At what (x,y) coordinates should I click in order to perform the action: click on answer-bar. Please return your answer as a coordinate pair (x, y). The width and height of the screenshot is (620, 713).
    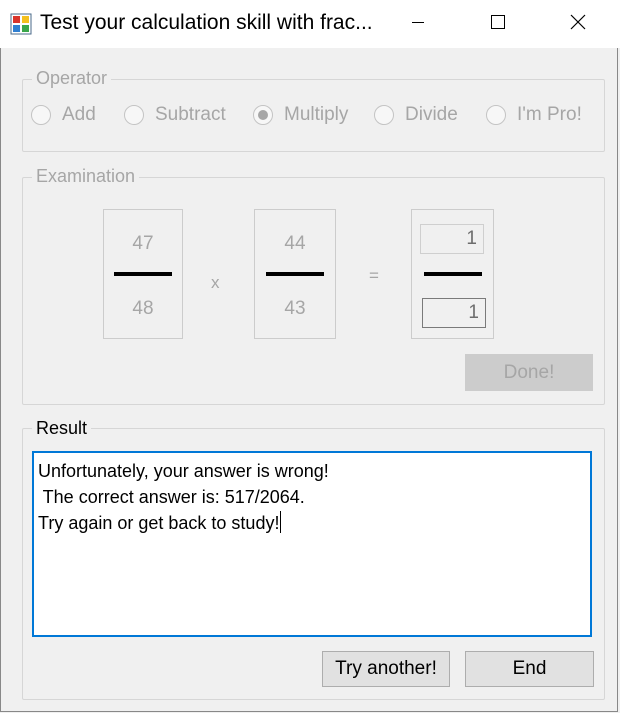
    Looking at the image, I should click on (453, 274).